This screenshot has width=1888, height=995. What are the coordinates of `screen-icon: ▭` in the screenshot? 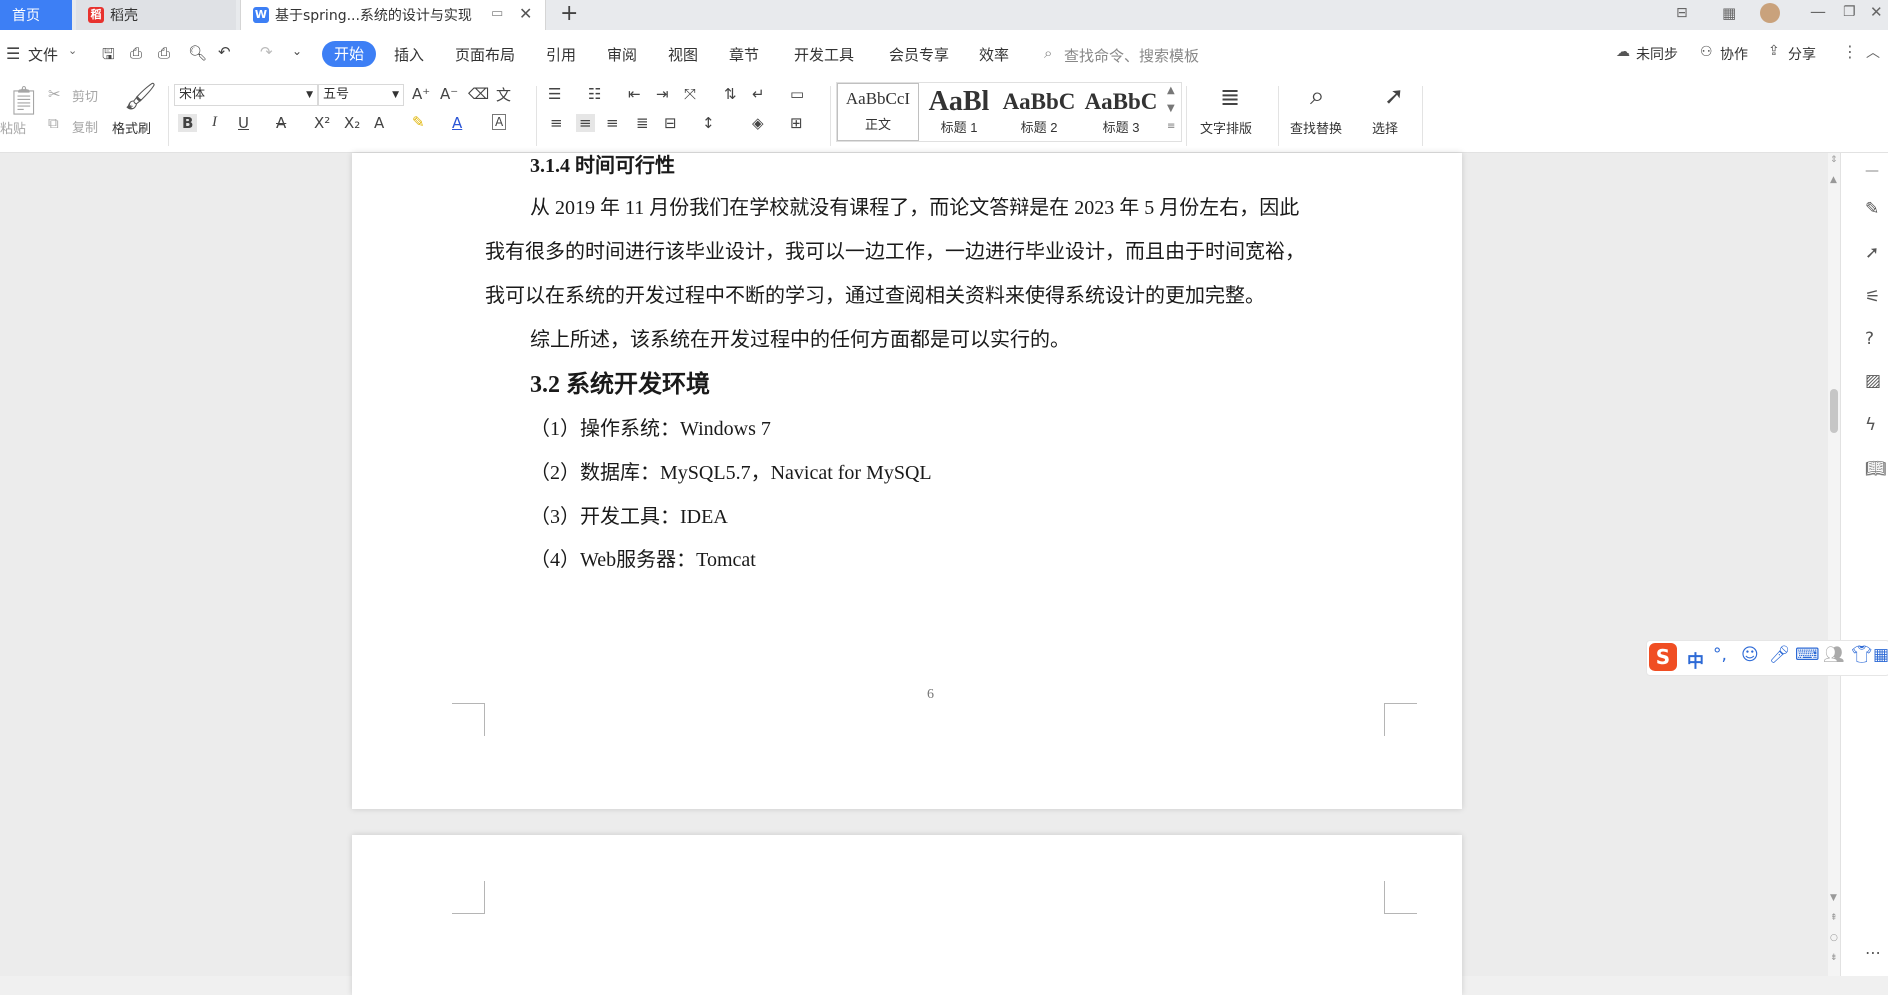 It's located at (497, 13).